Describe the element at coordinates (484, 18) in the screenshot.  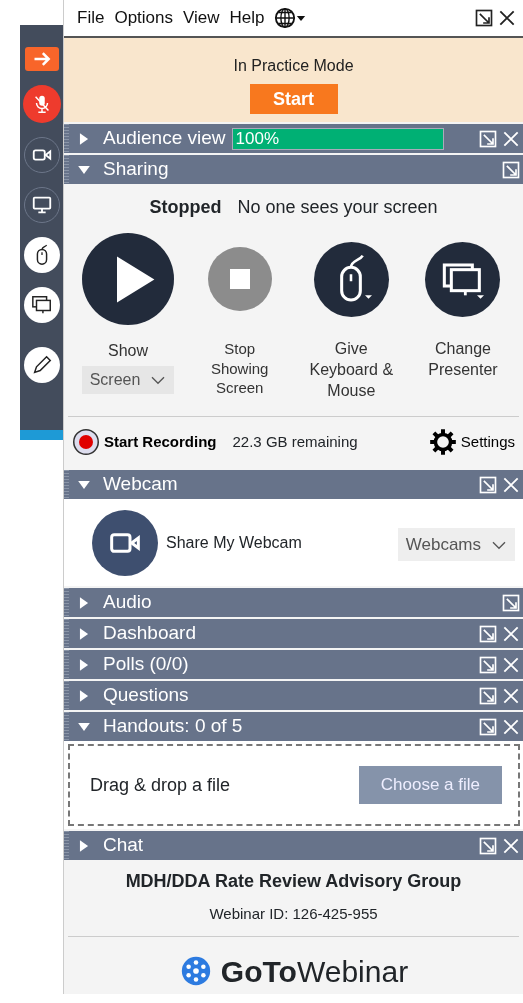
I see `pop-out-icon` at that location.